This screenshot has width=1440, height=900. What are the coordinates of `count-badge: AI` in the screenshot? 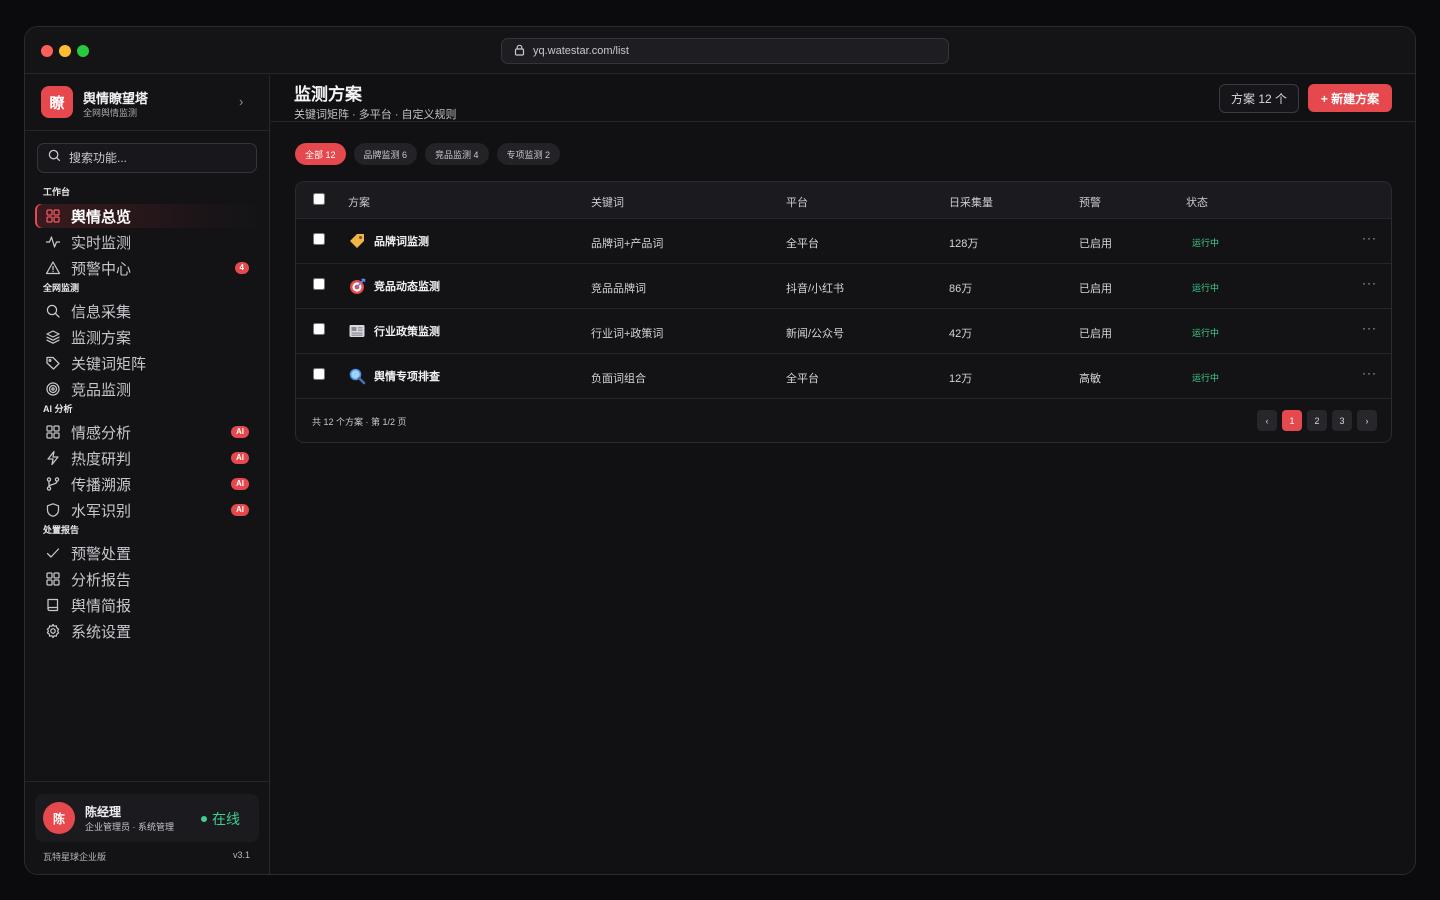 It's located at (240, 510).